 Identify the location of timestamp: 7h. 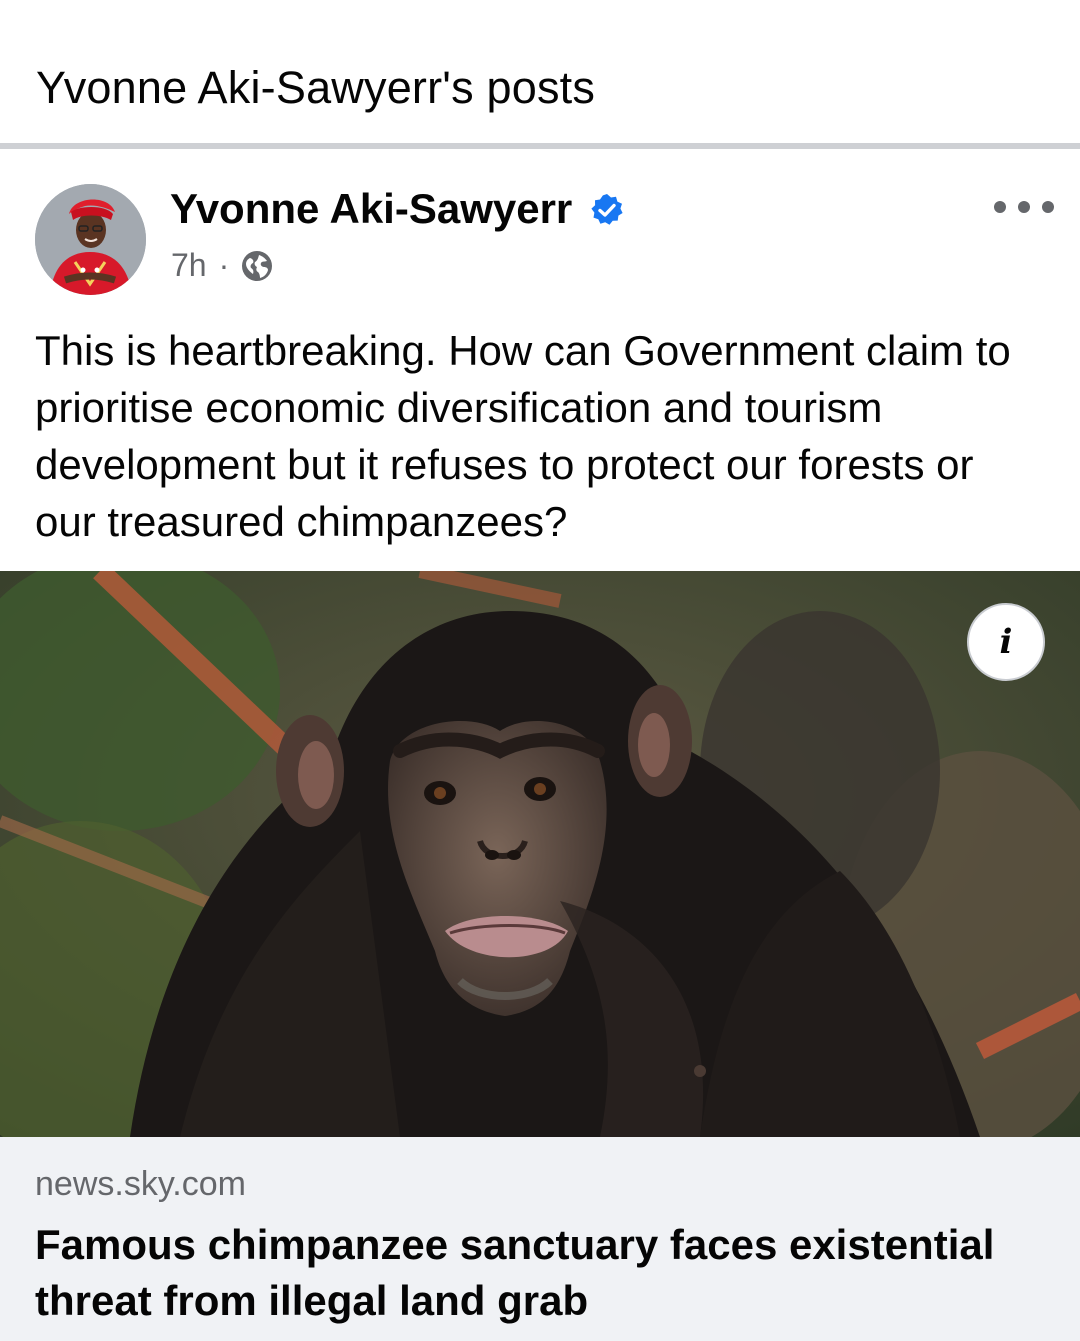
(189, 265).